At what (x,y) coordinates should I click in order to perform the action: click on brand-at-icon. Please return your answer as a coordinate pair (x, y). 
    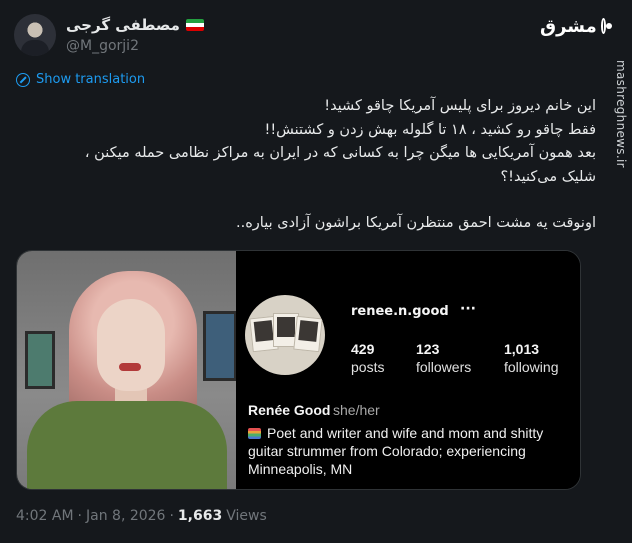
    Looking at the image, I should click on (606, 26).